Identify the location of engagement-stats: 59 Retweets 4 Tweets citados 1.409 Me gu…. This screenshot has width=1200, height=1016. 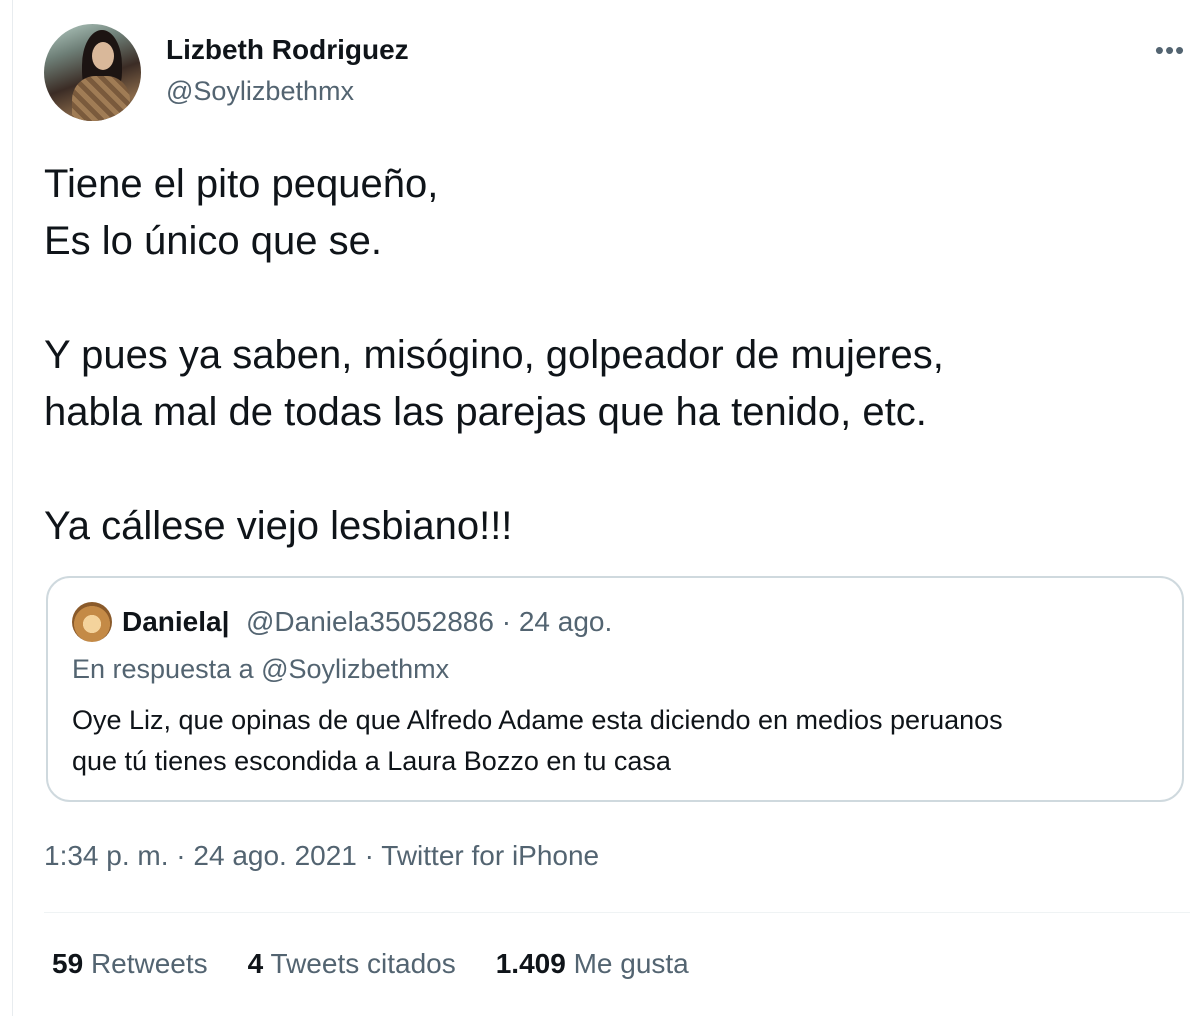
(370, 964).